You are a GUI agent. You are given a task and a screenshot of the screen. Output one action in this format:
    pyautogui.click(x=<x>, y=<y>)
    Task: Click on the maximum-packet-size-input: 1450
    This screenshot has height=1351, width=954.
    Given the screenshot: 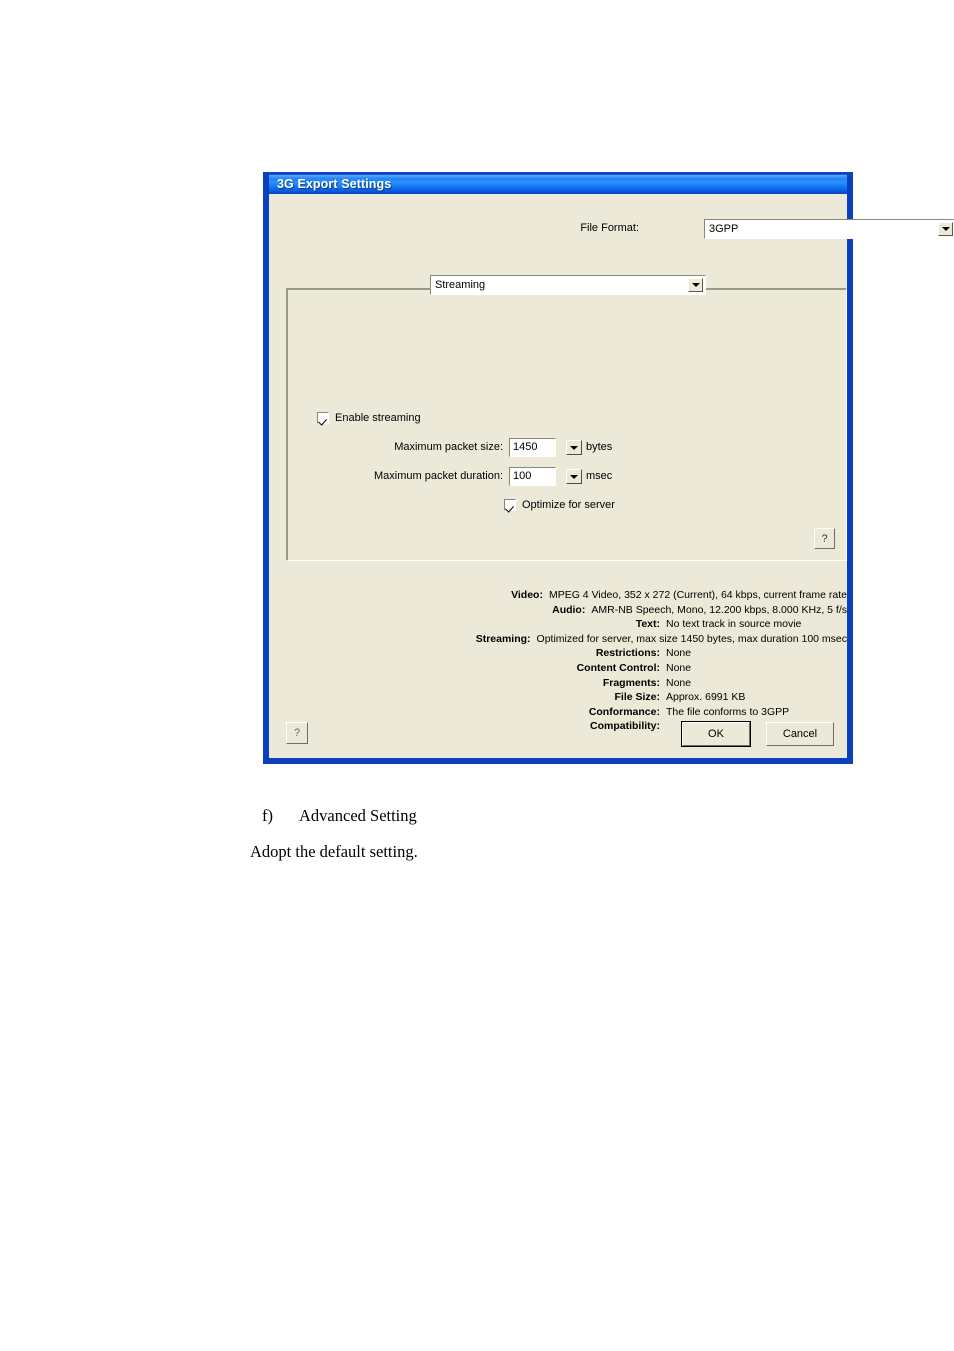 What is the action you would take?
    pyautogui.click(x=532, y=447)
    